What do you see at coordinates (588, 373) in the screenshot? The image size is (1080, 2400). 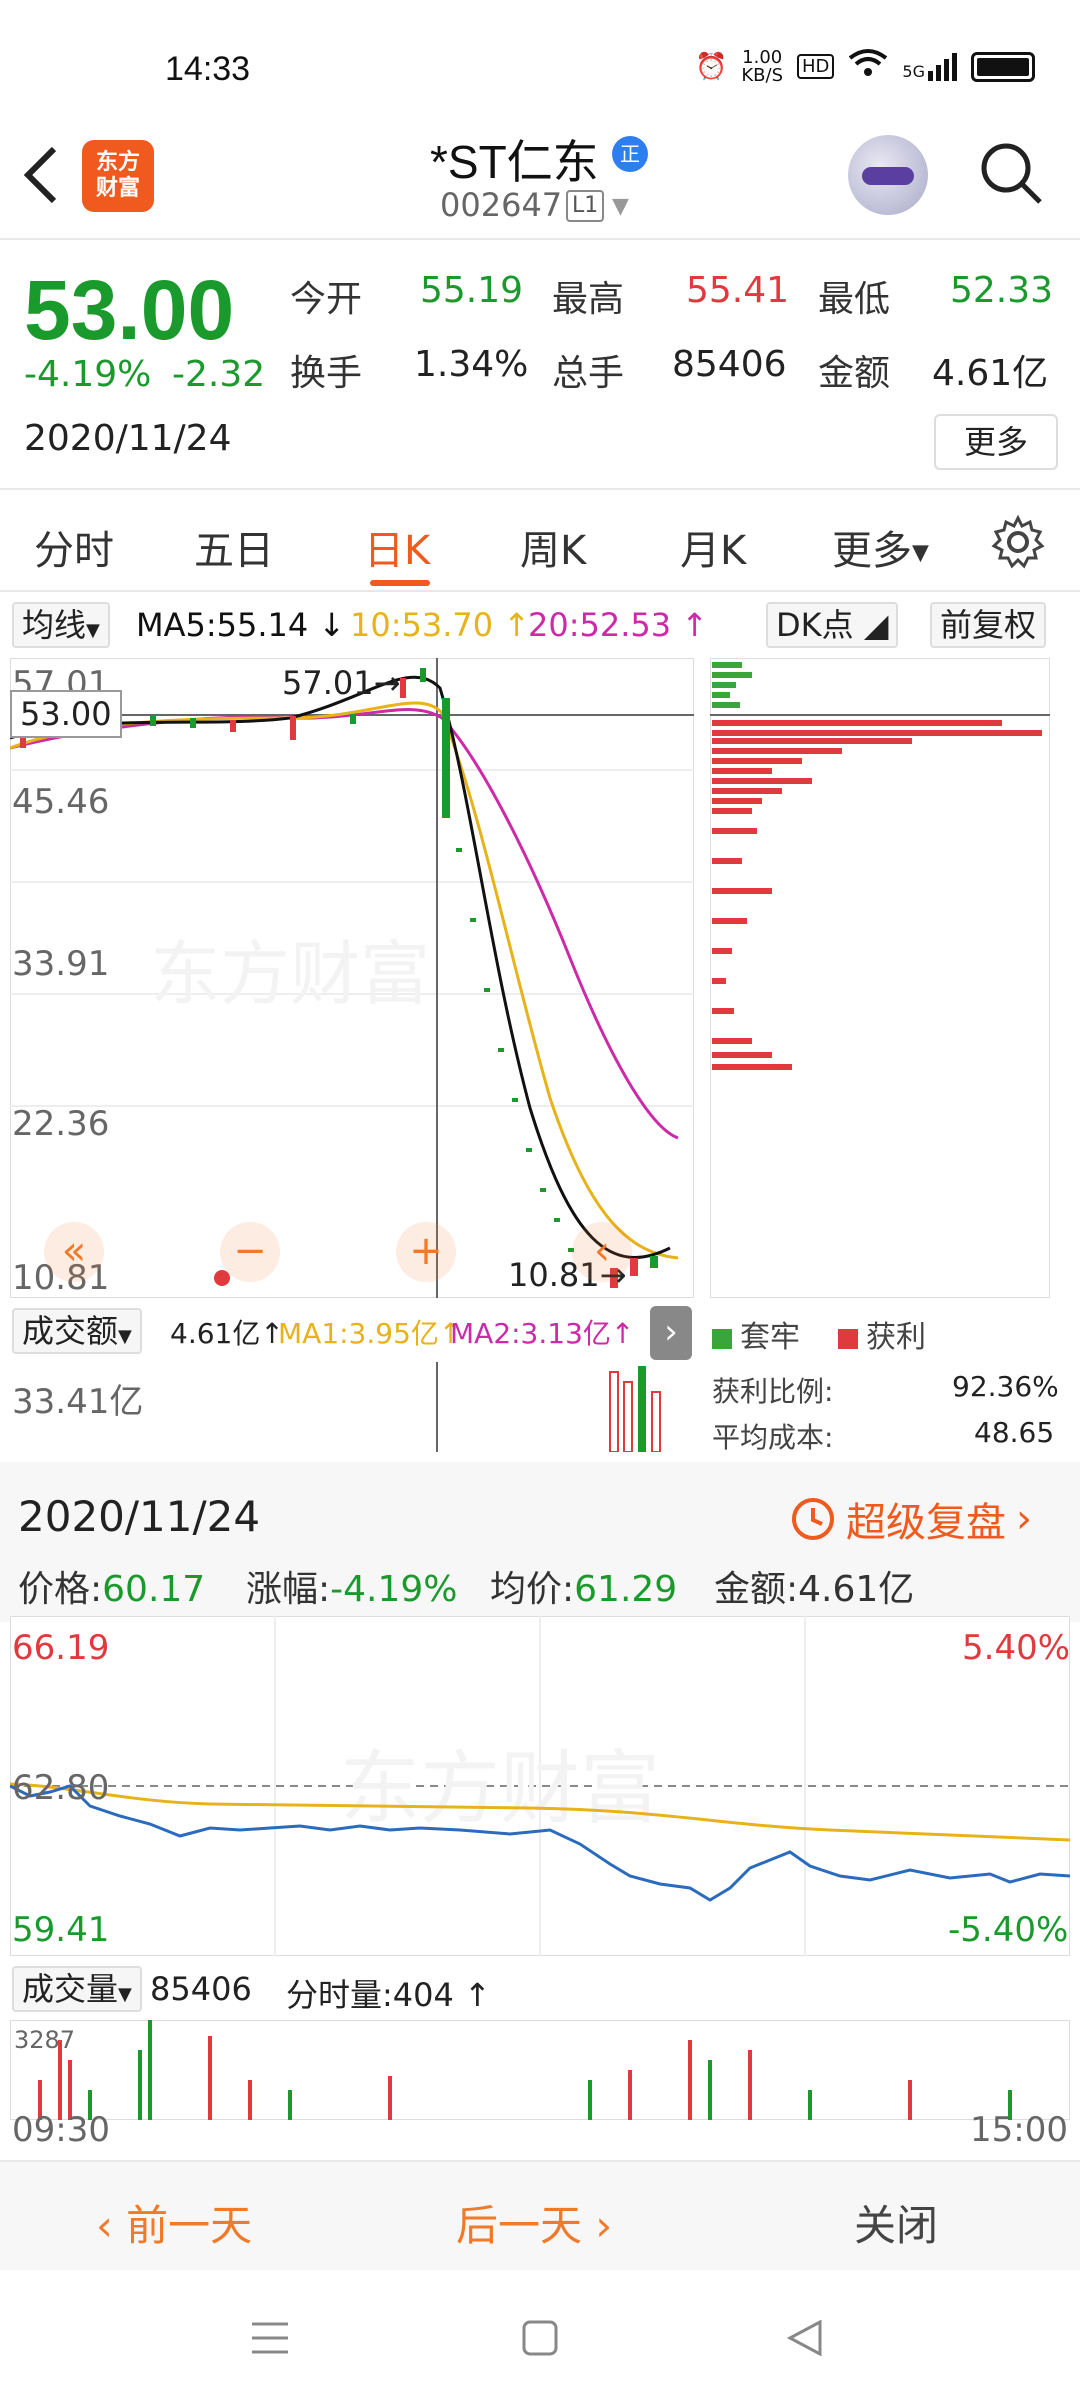 I see `volume-label: 总手` at bounding box center [588, 373].